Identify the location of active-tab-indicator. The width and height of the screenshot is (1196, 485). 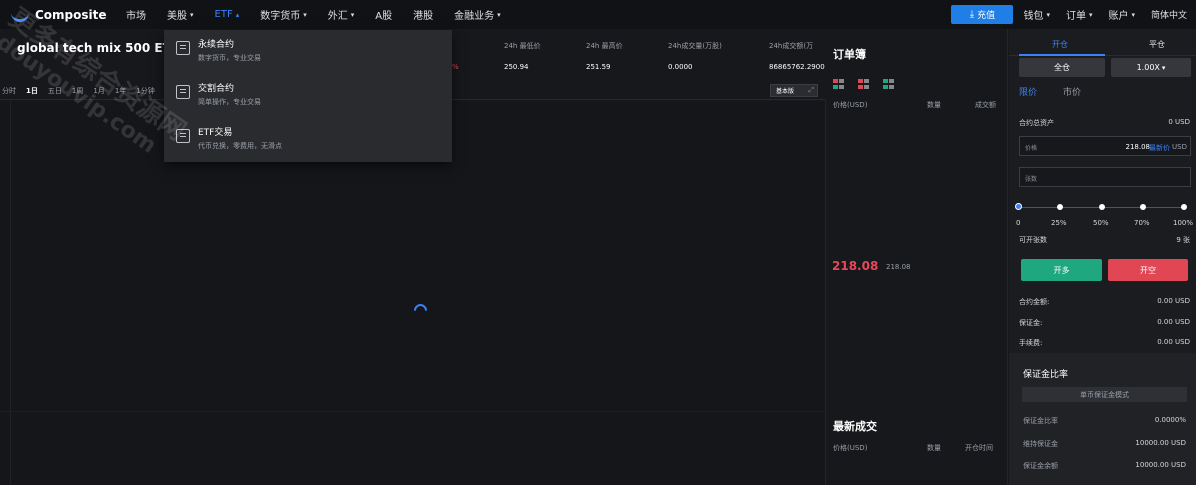
(1062, 55).